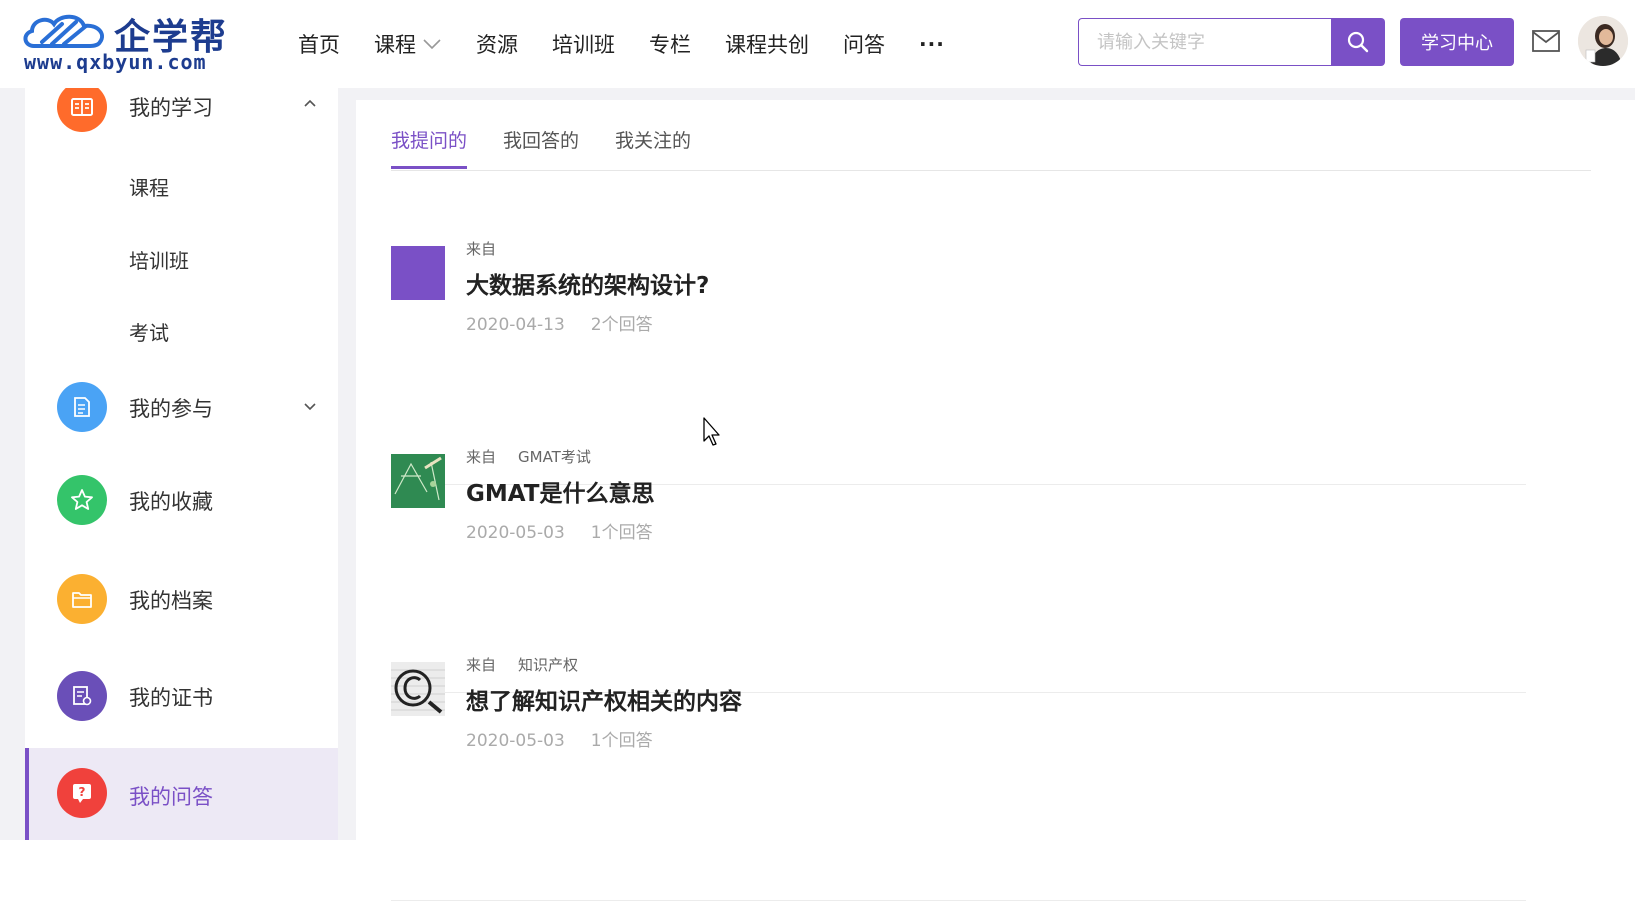  Describe the element at coordinates (604, 699) in the screenshot. I see `question-title: 想了解知识产权相关的内容` at that location.